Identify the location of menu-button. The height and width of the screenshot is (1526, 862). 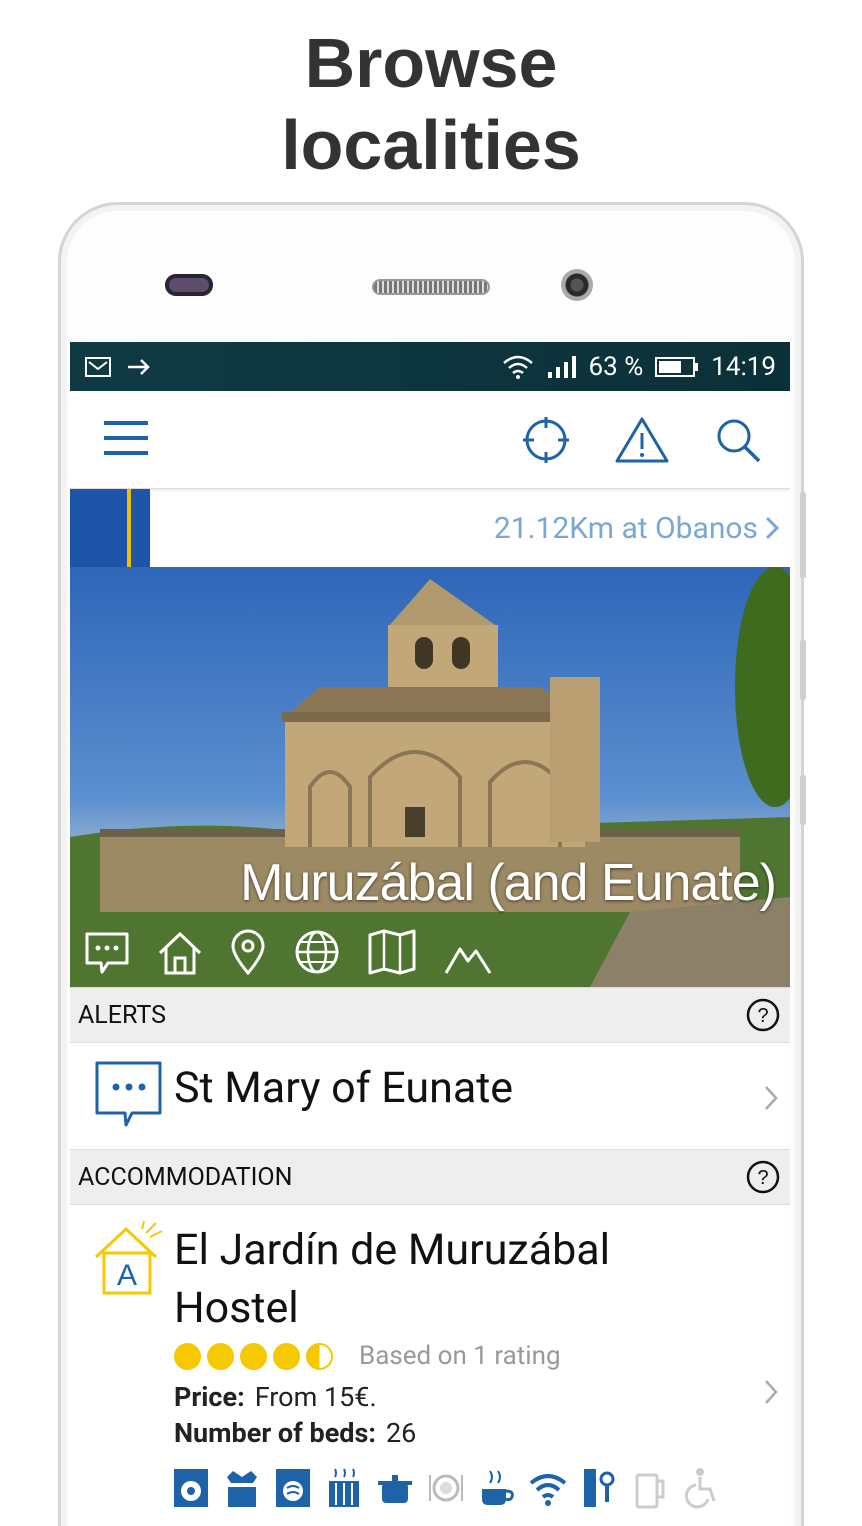
(126, 440).